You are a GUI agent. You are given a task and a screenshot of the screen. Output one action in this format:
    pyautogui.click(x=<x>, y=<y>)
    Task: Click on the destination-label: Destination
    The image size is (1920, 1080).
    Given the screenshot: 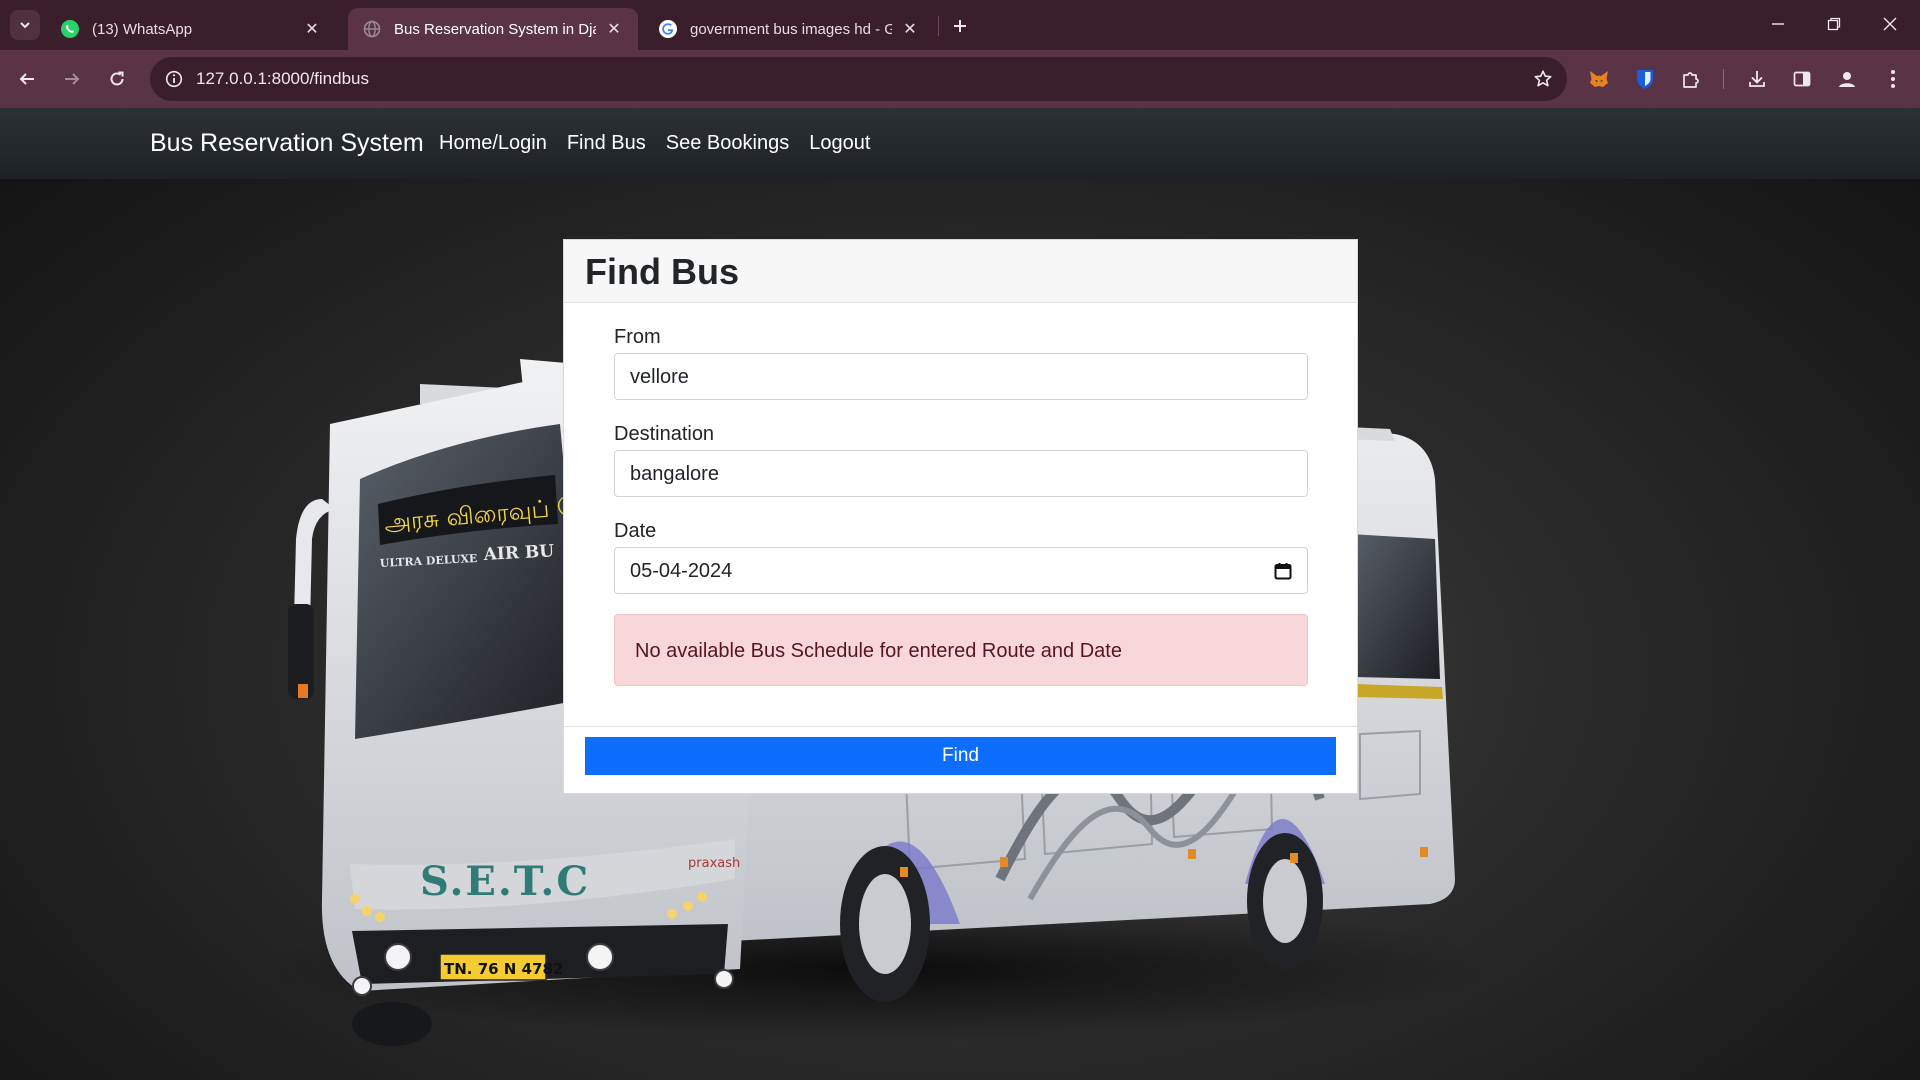 What is the action you would take?
    pyautogui.click(x=664, y=434)
    